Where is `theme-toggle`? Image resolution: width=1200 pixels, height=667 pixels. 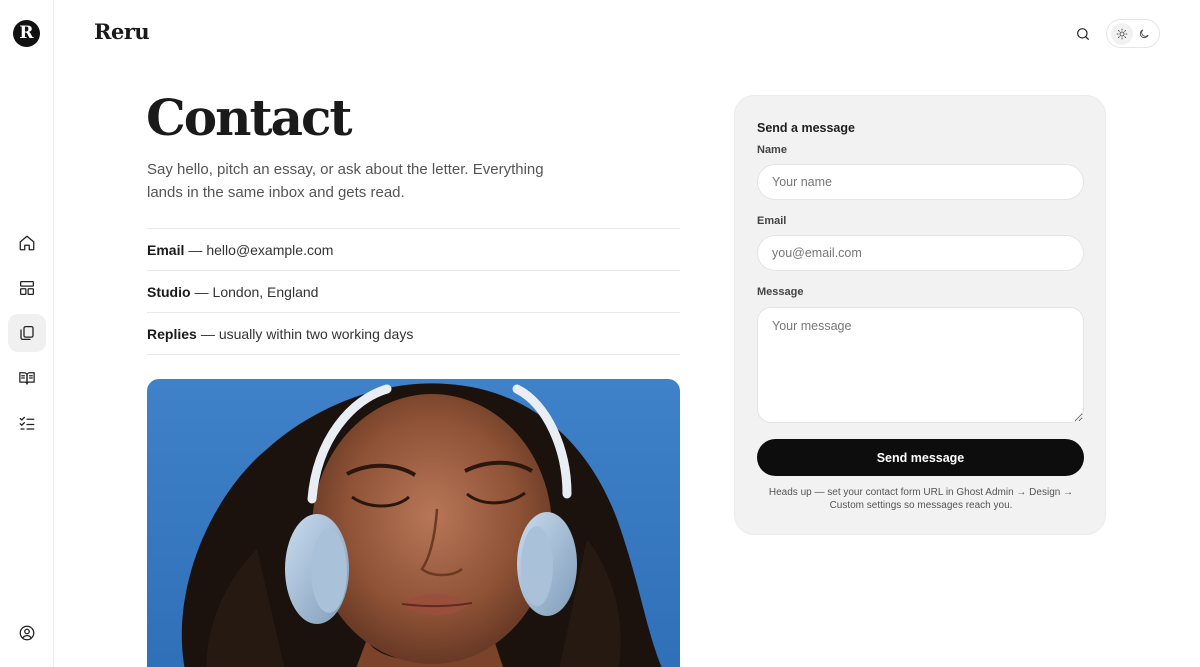 theme-toggle is located at coordinates (1133, 33).